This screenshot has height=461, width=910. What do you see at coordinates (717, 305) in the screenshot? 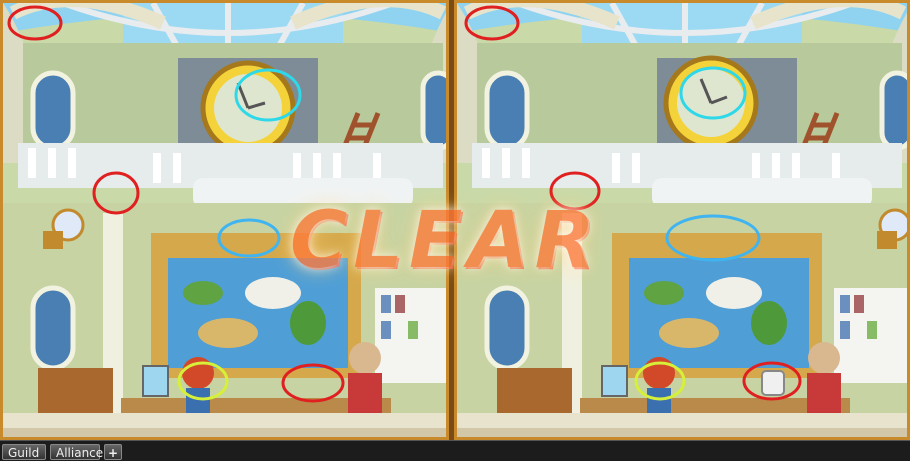
I see `world-map-icon` at bounding box center [717, 305].